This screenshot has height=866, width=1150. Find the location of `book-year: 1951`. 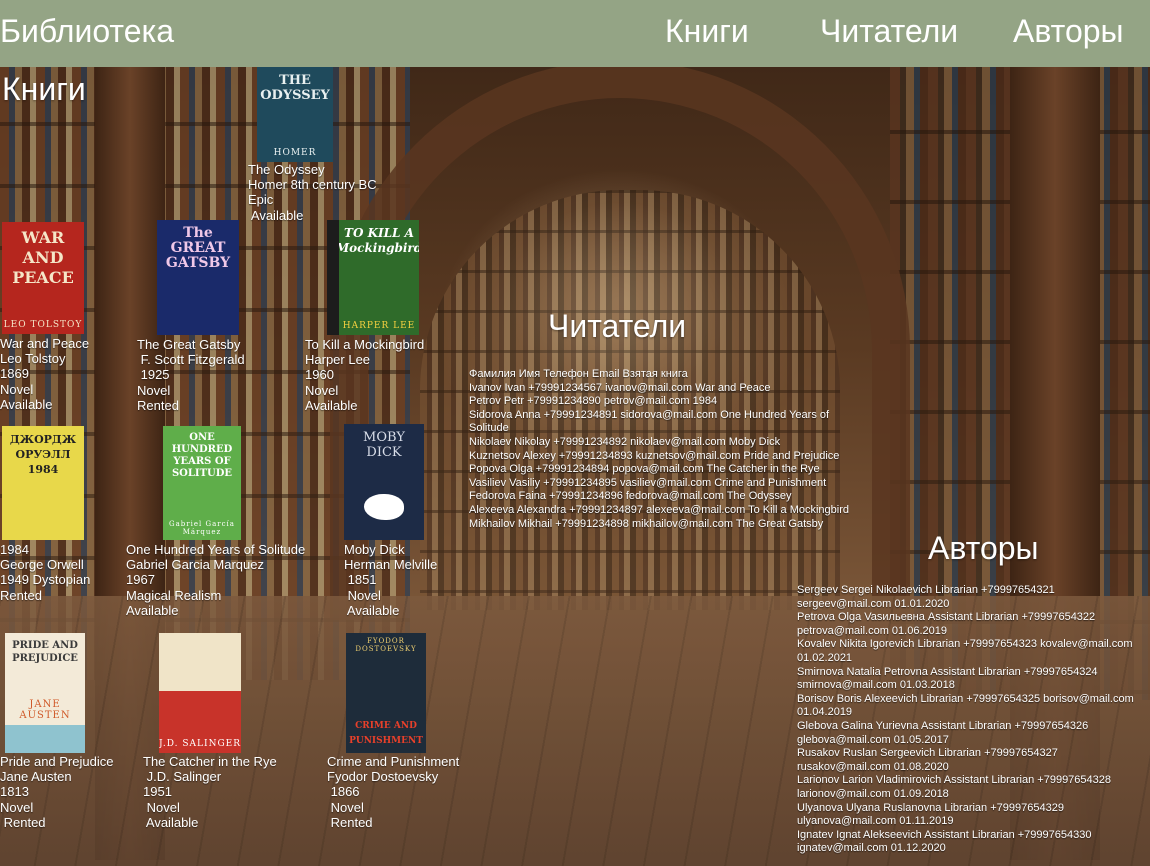

book-year: 1951 is located at coordinates (157, 792).